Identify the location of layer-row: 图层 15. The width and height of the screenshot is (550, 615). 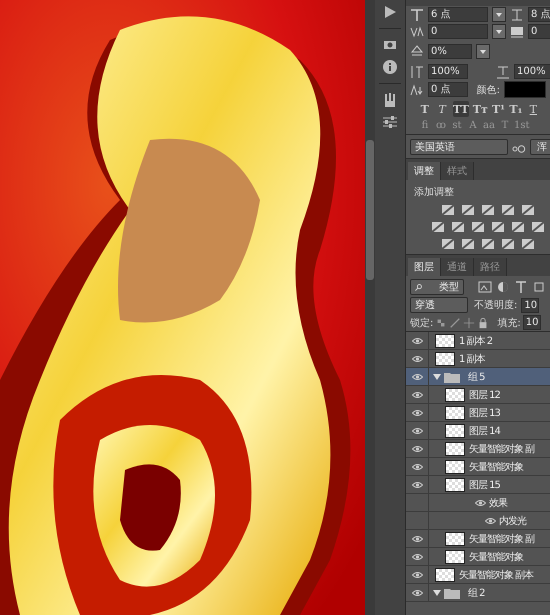
(478, 485).